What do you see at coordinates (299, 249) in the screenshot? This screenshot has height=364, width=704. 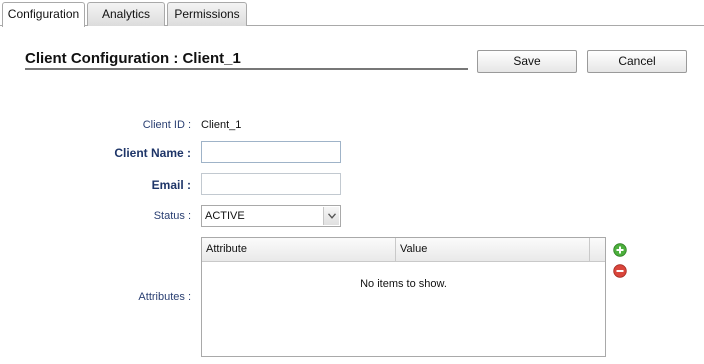 I see `column-header-attribute: Attribute` at bounding box center [299, 249].